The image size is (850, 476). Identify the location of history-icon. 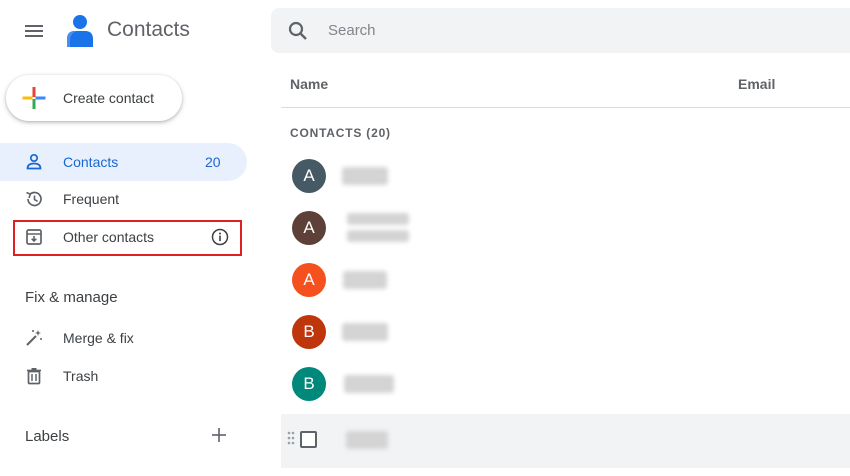
(34, 199).